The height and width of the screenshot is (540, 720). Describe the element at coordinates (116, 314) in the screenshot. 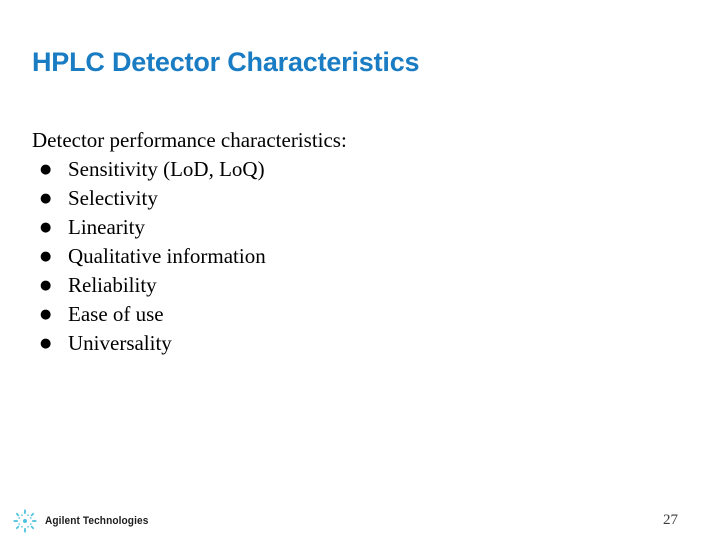

I see `list-item-label: Ease of use` at that location.